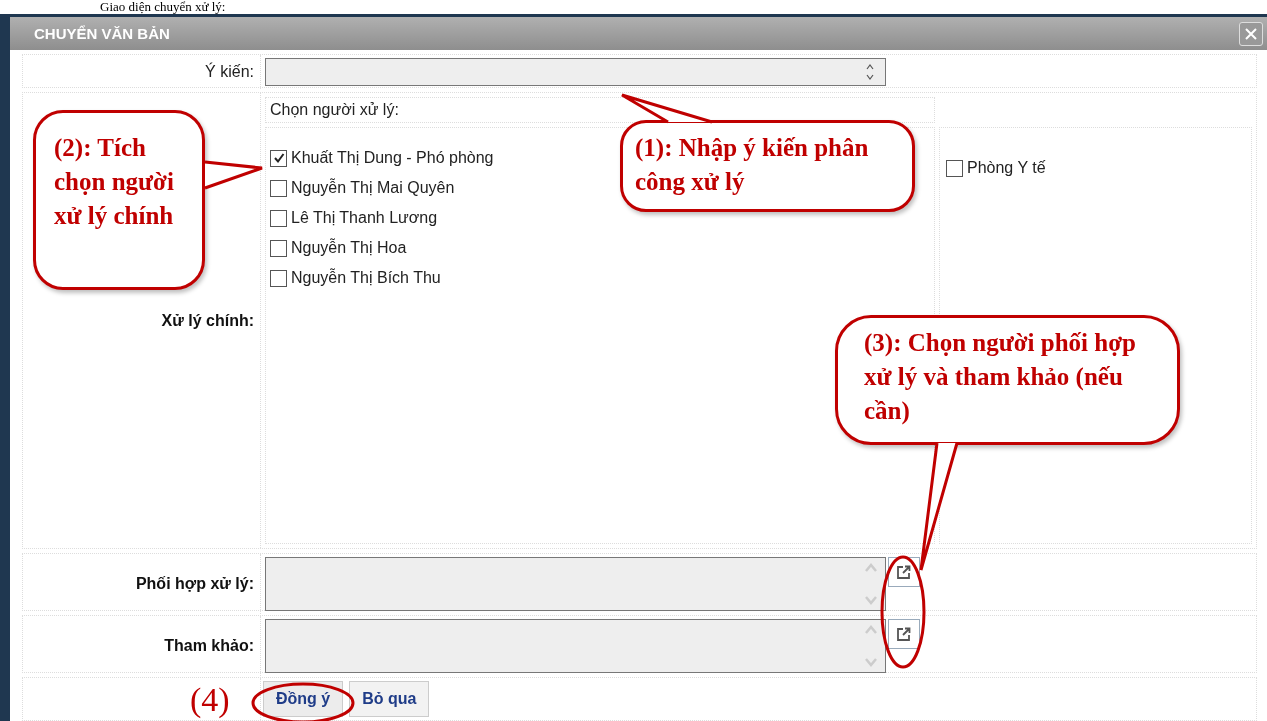  What do you see at coordinates (1007, 380) in the screenshot?
I see `callout: (3): Chọn người phối hợp xử lý và tham khảo (nếu cần)` at bounding box center [1007, 380].